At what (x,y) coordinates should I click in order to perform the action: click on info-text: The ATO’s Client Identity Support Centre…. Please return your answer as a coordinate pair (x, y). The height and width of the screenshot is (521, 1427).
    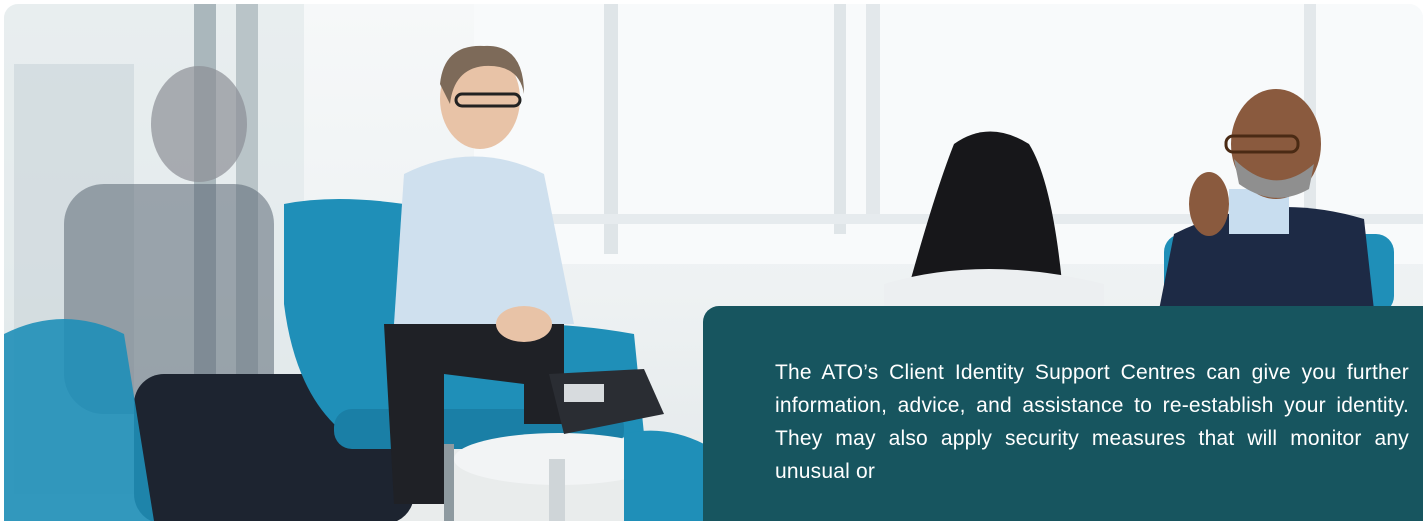
    Looking at the image, I should click on (1092, 422).